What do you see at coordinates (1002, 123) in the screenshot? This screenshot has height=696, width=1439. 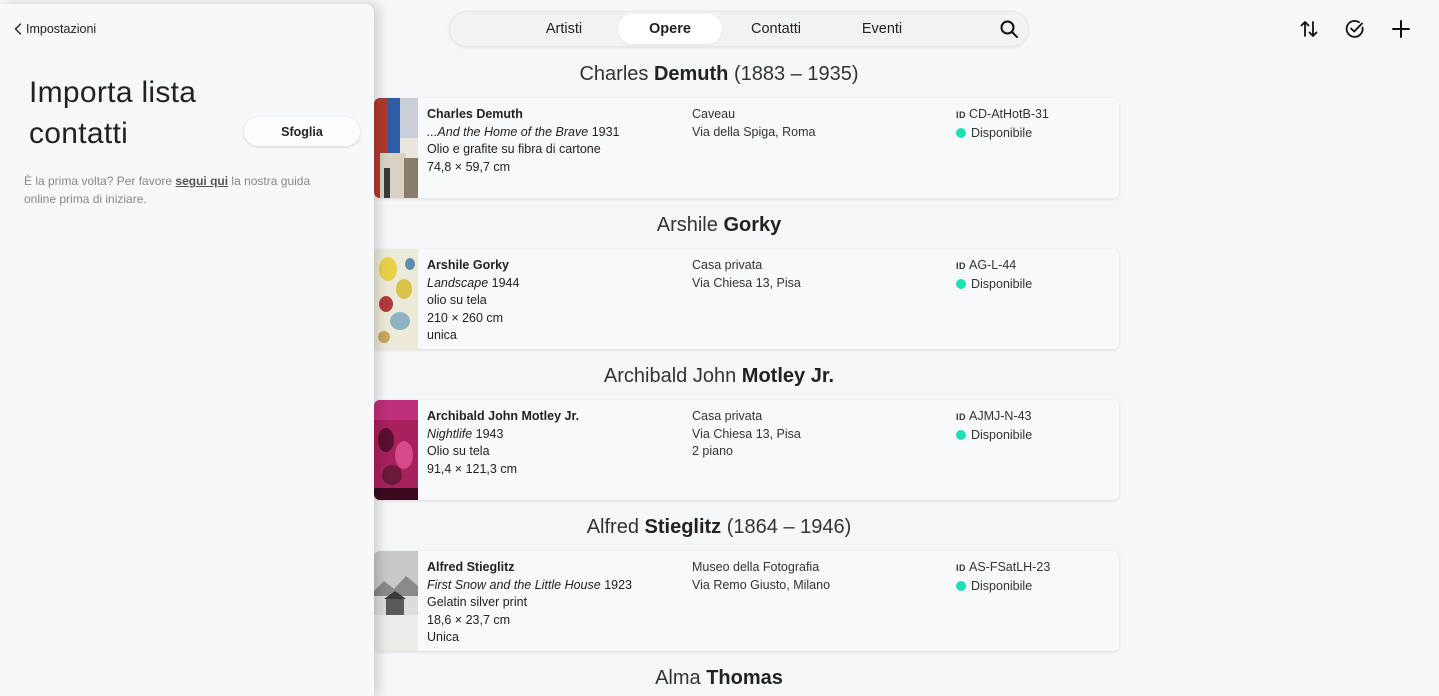 I see `artwork-status: ID CD-AtHotB-31 Disponibile` at bounding box center [1002, 123].